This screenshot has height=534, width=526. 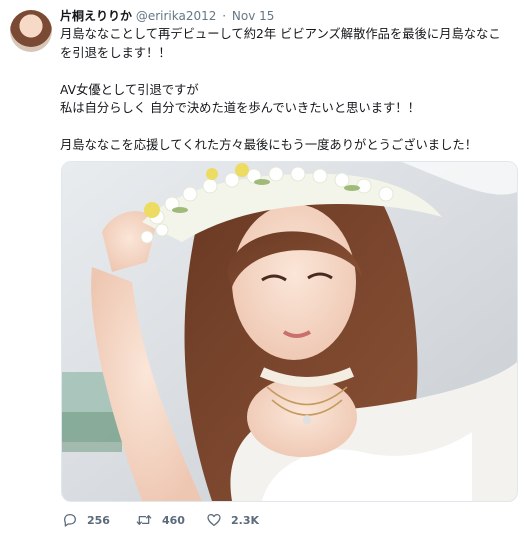 What do you see at coordinates (96, 16) in the screenshot?
I see `author-name: 片桐えりりか` at bounding box center [96, 16].